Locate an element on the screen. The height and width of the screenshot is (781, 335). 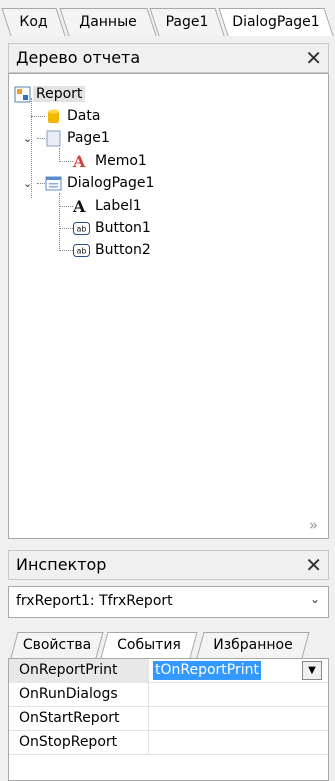
tab-page1: Page1 is located at coordinates (187, 22).